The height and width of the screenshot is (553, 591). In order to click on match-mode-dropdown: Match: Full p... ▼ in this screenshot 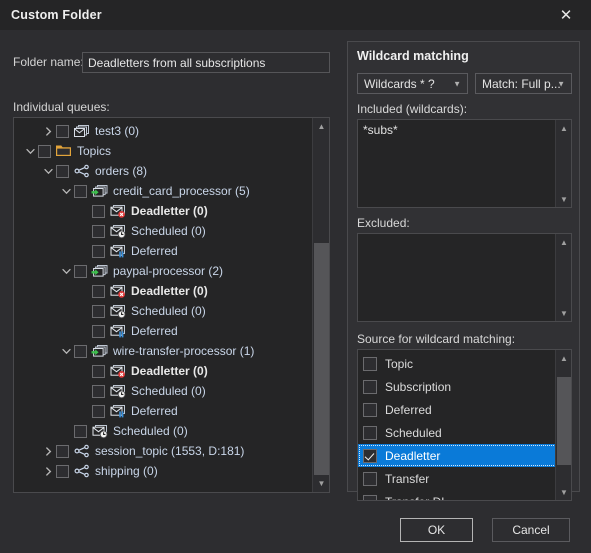, I will do `click(523, 83)`.